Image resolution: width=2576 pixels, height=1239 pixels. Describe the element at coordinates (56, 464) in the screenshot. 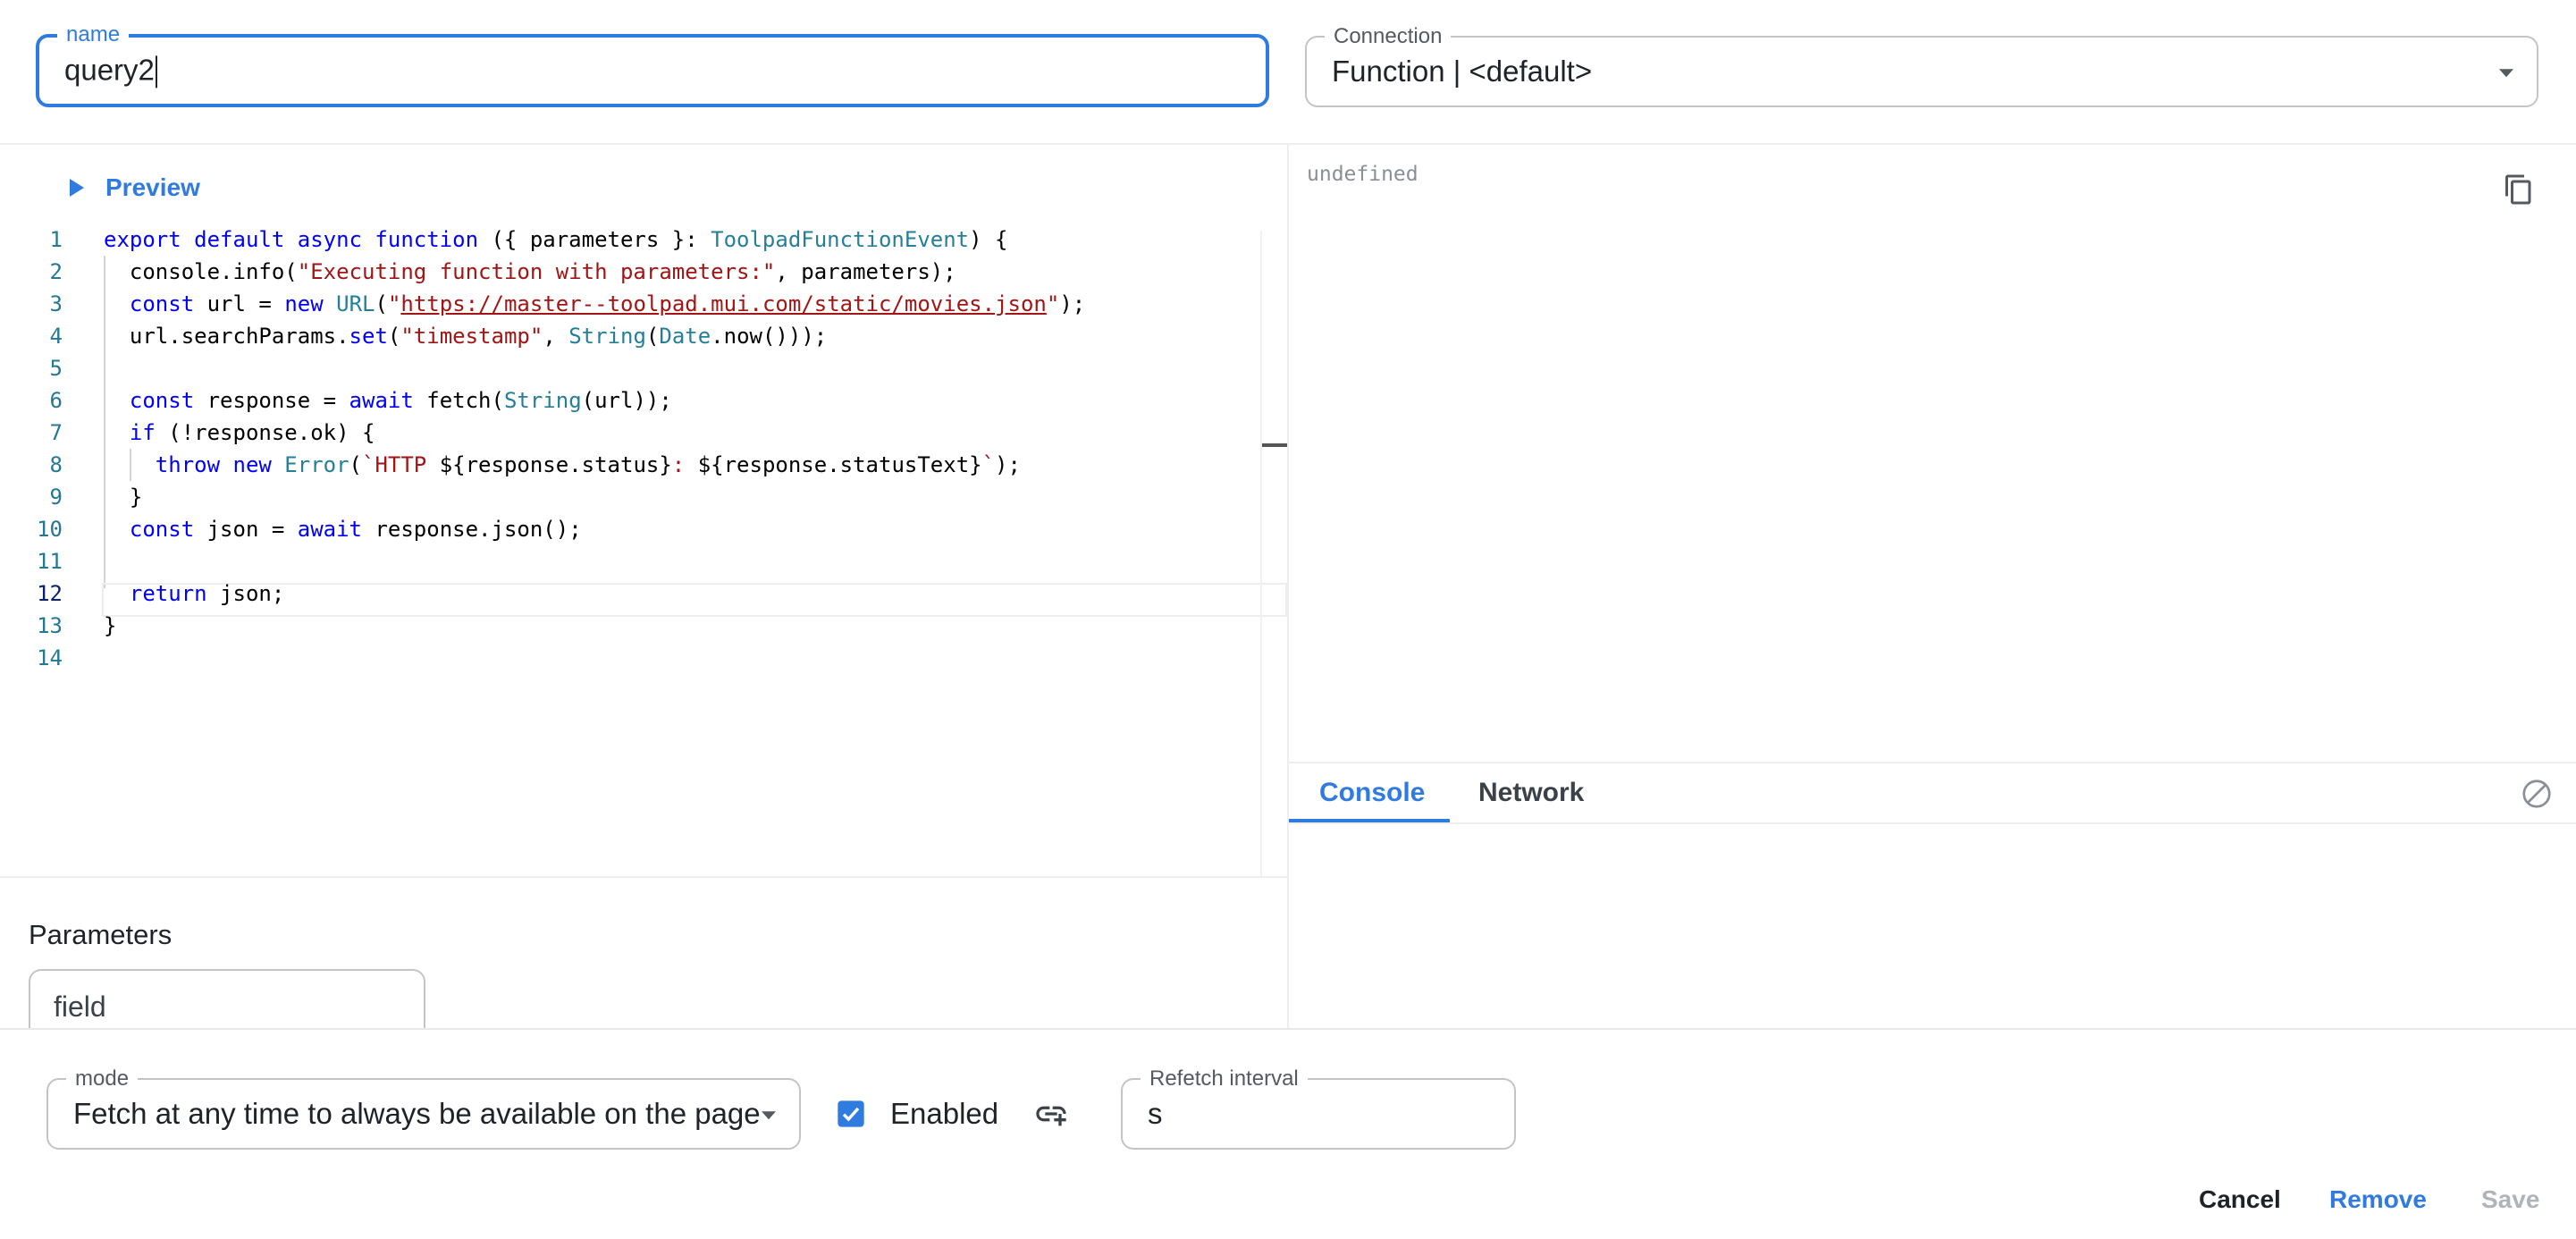

I see `line-number: 8` at that location.